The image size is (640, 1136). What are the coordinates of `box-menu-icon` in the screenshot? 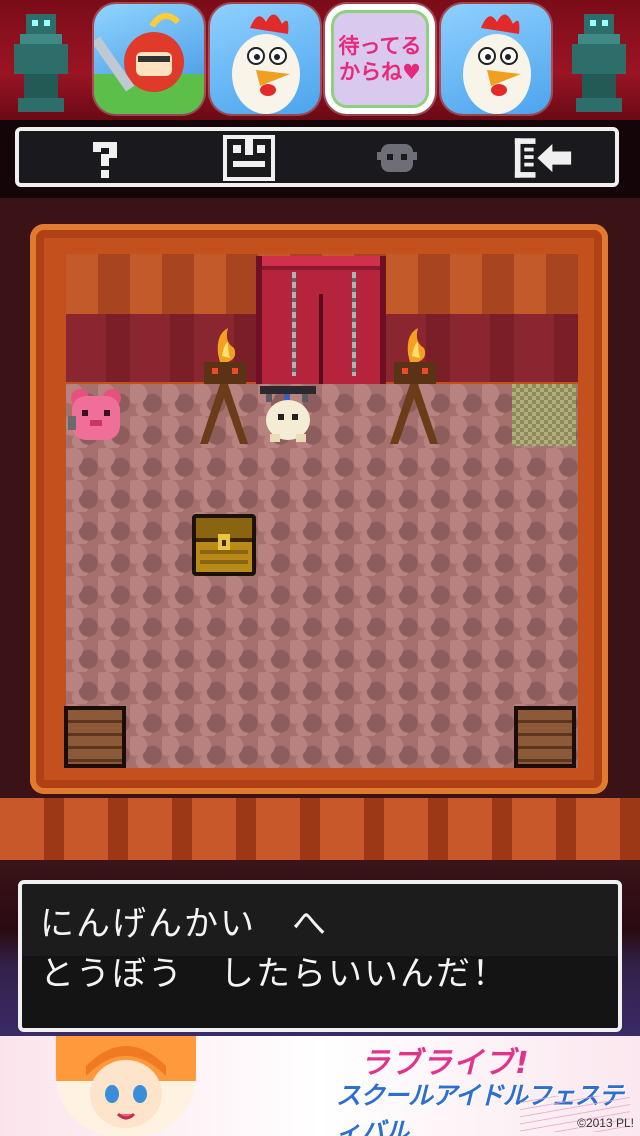 It's located at (249, 158).